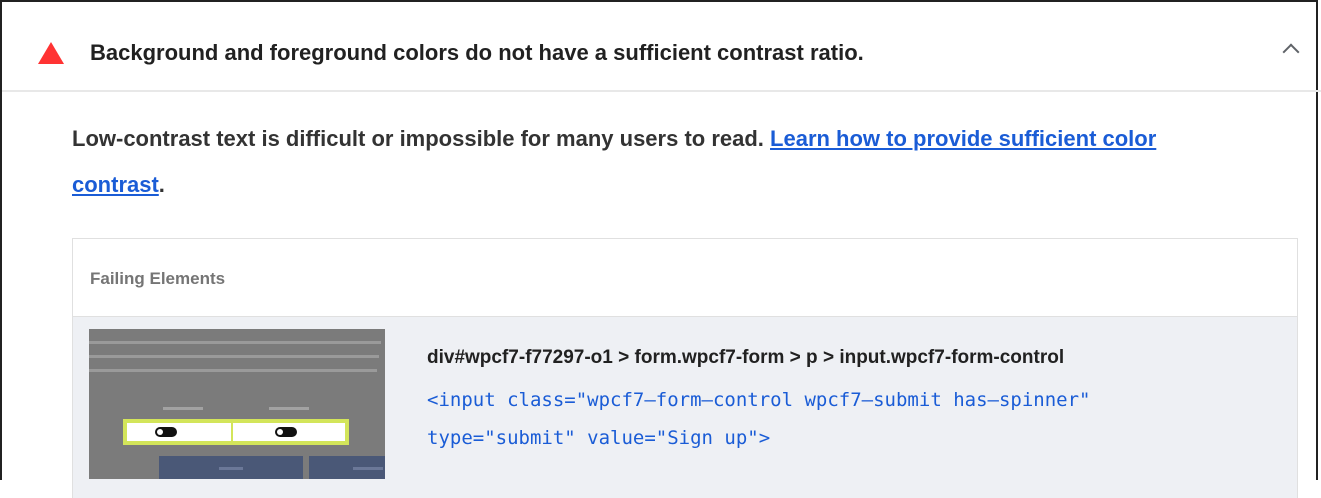 This screenshot has width=1321, height=498. What do you see at coordinates (236, 432) in the screenshot?
I see `highlight-box` at bounding box center [236, 432].